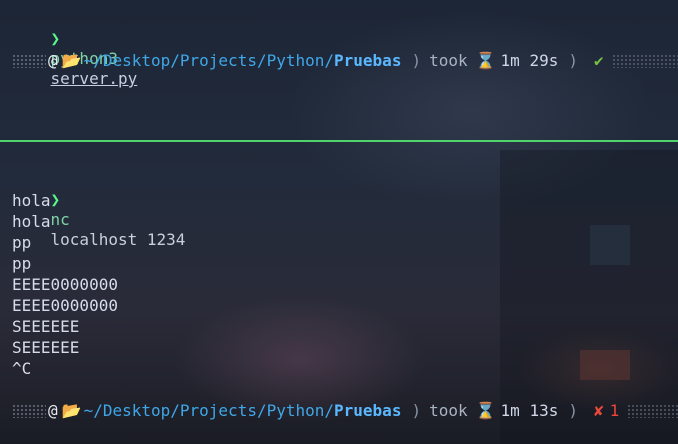  Describe the element at coordinates (529, 410) in the screenshot. I see `duration: 1m 13s` at that location.